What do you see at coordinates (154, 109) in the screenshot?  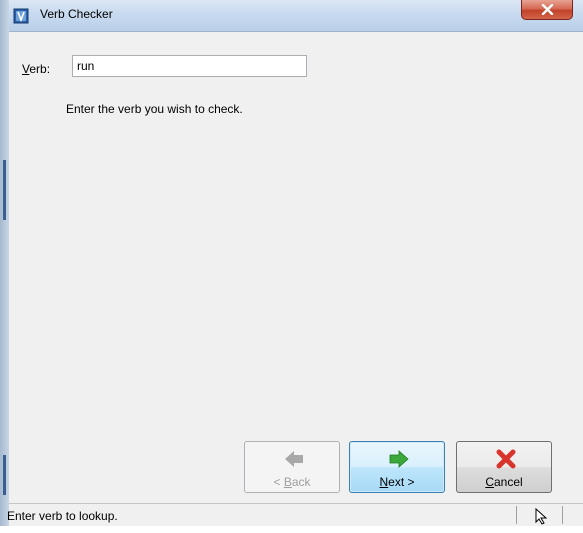 I see `instruction-text: Enter the verb you wish to check.` at bounding box center [154, 109].